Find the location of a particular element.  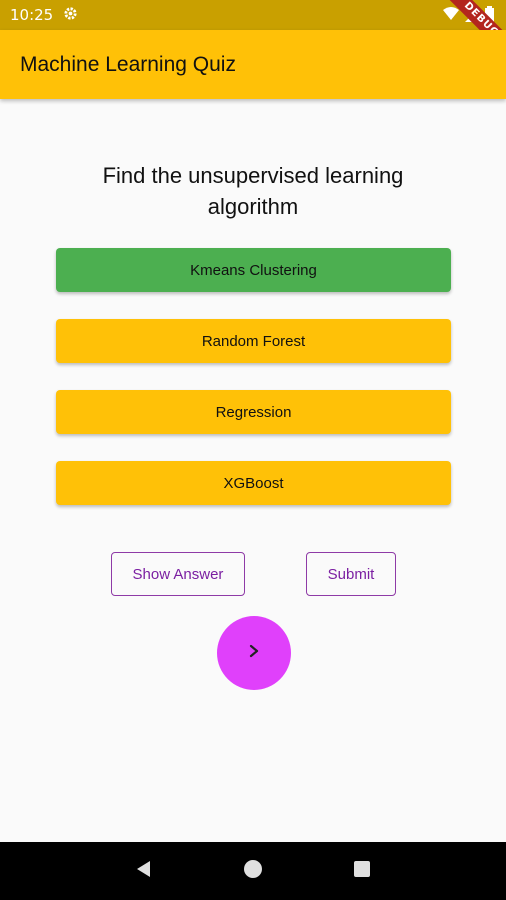

question-text: Find the unsupervised learning algorithm is located at coordinates (253, 191).